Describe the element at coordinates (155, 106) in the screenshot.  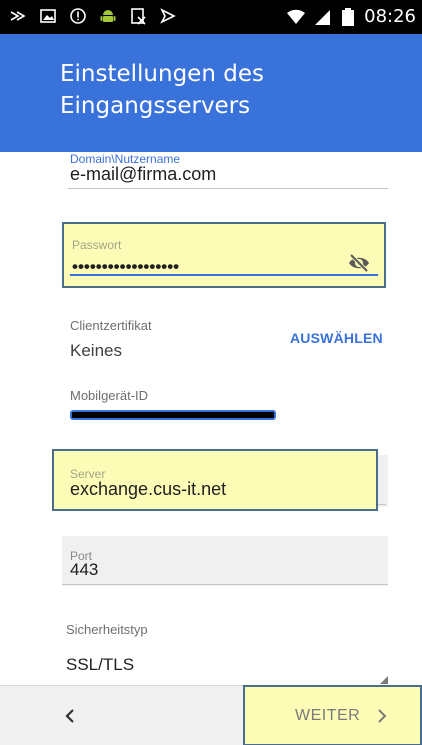
I see `page-title-line-2: Eingangsservers` at that location.